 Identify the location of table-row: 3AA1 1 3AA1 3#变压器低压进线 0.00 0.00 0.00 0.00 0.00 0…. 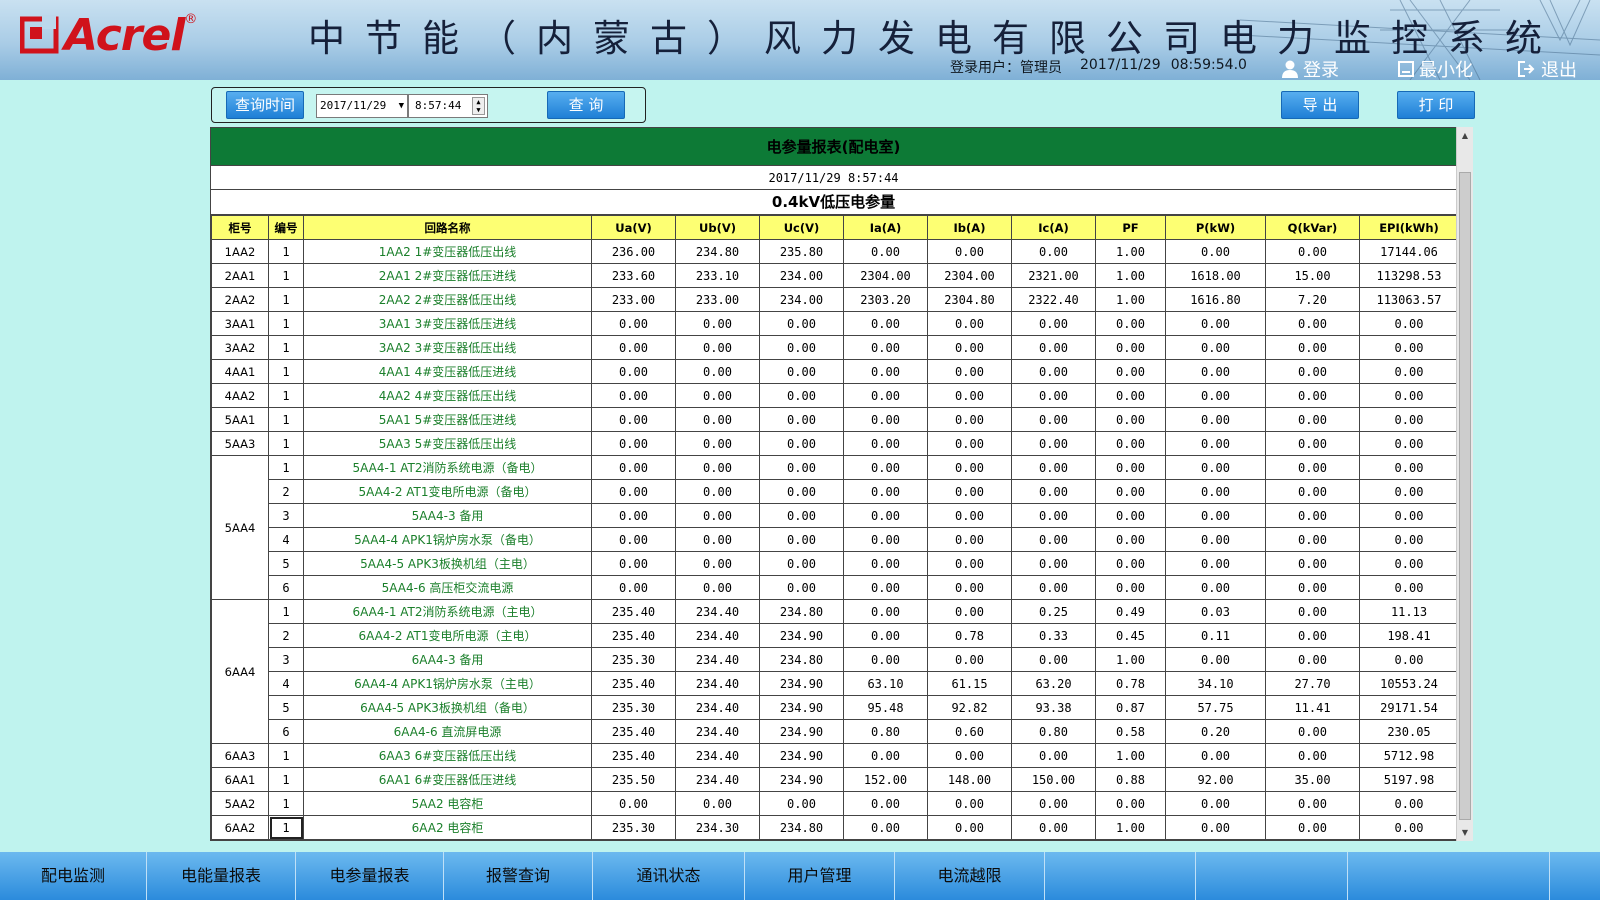
(833, 323).